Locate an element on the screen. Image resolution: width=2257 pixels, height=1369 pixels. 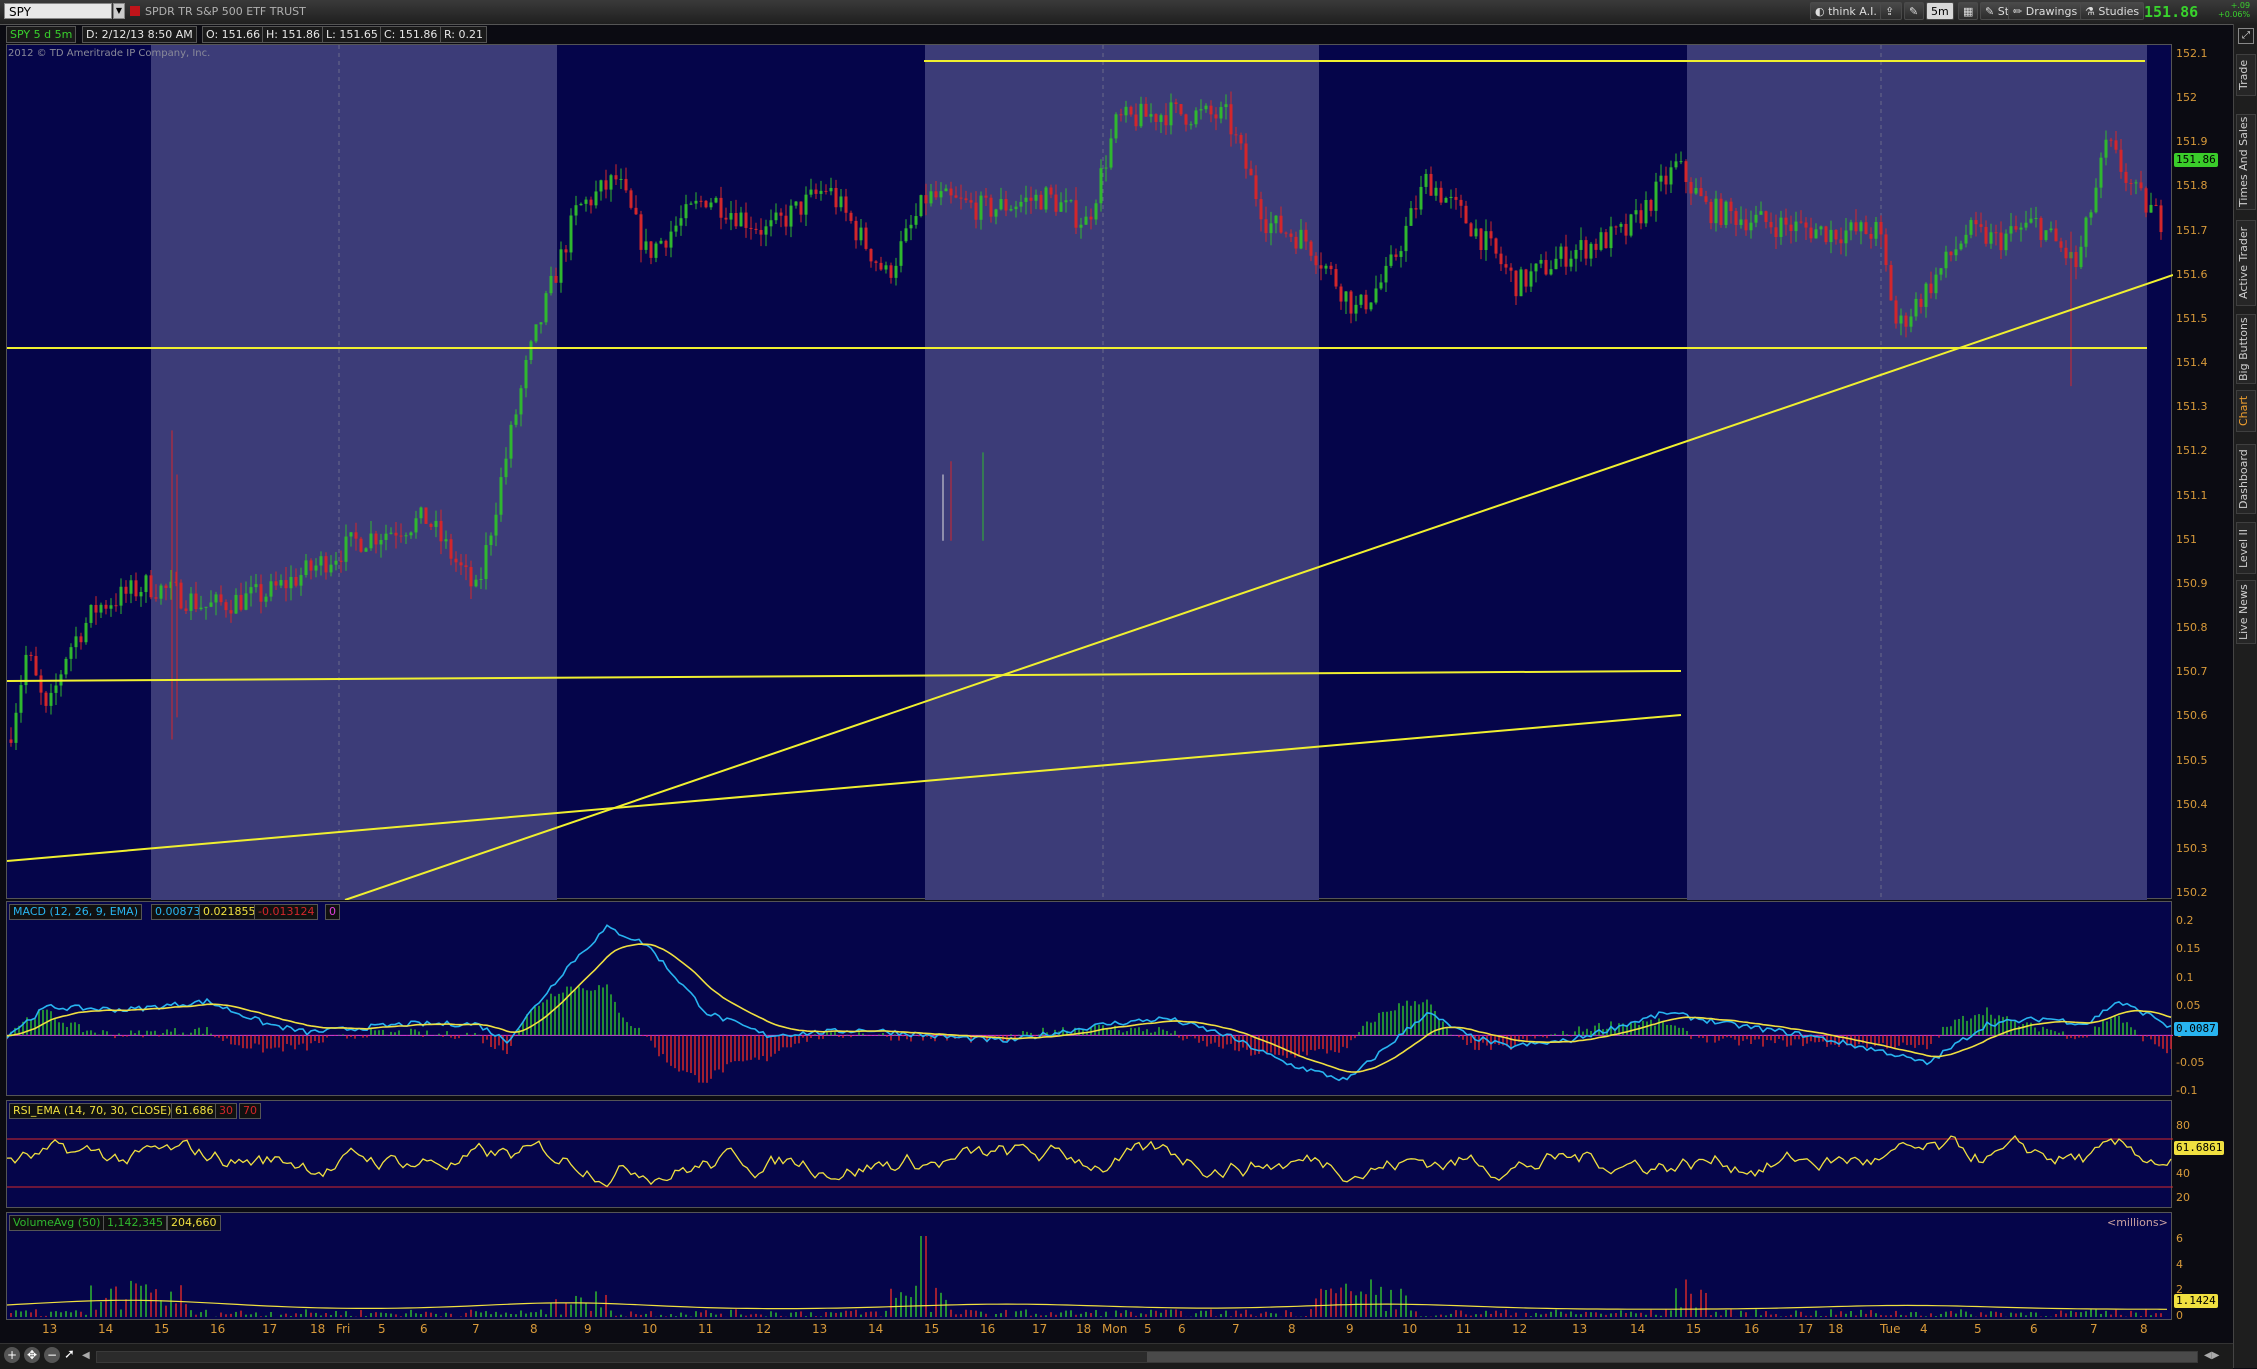
zoom-out-icon: − is located at coordinates (52, 1355).